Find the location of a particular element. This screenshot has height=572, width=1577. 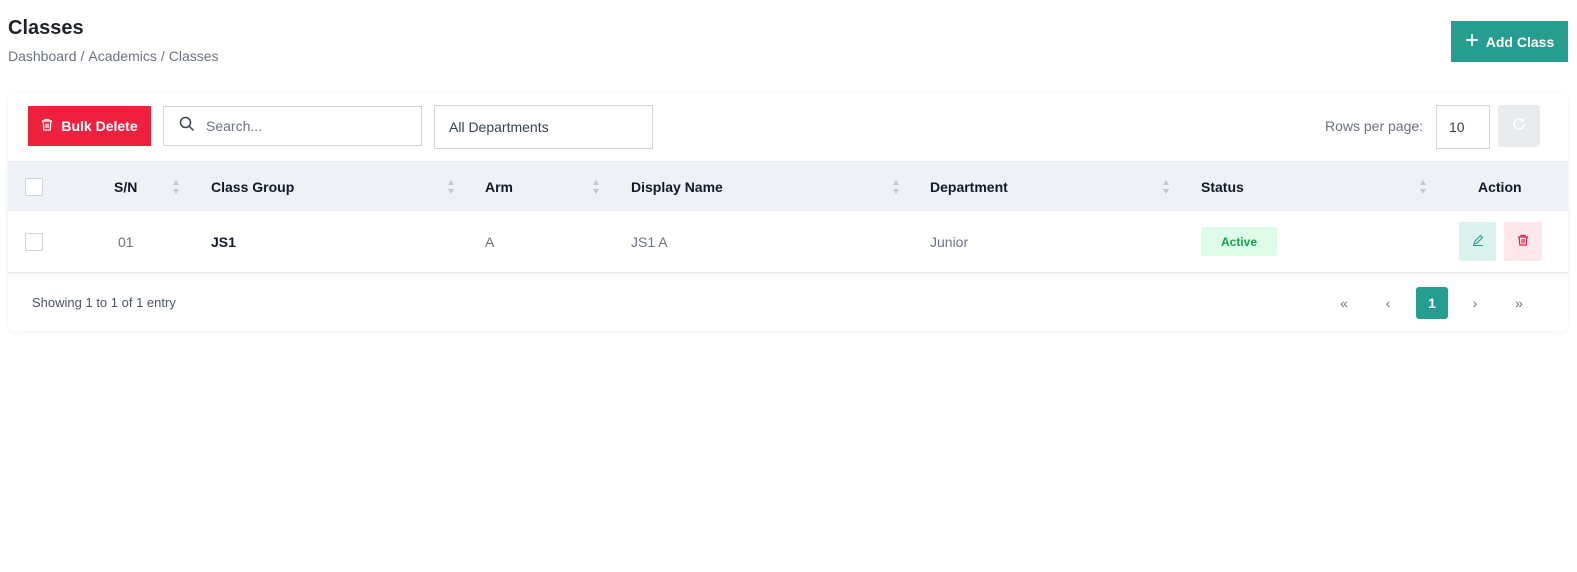

cell-sn: 01 is located at coordinates (126, 242).